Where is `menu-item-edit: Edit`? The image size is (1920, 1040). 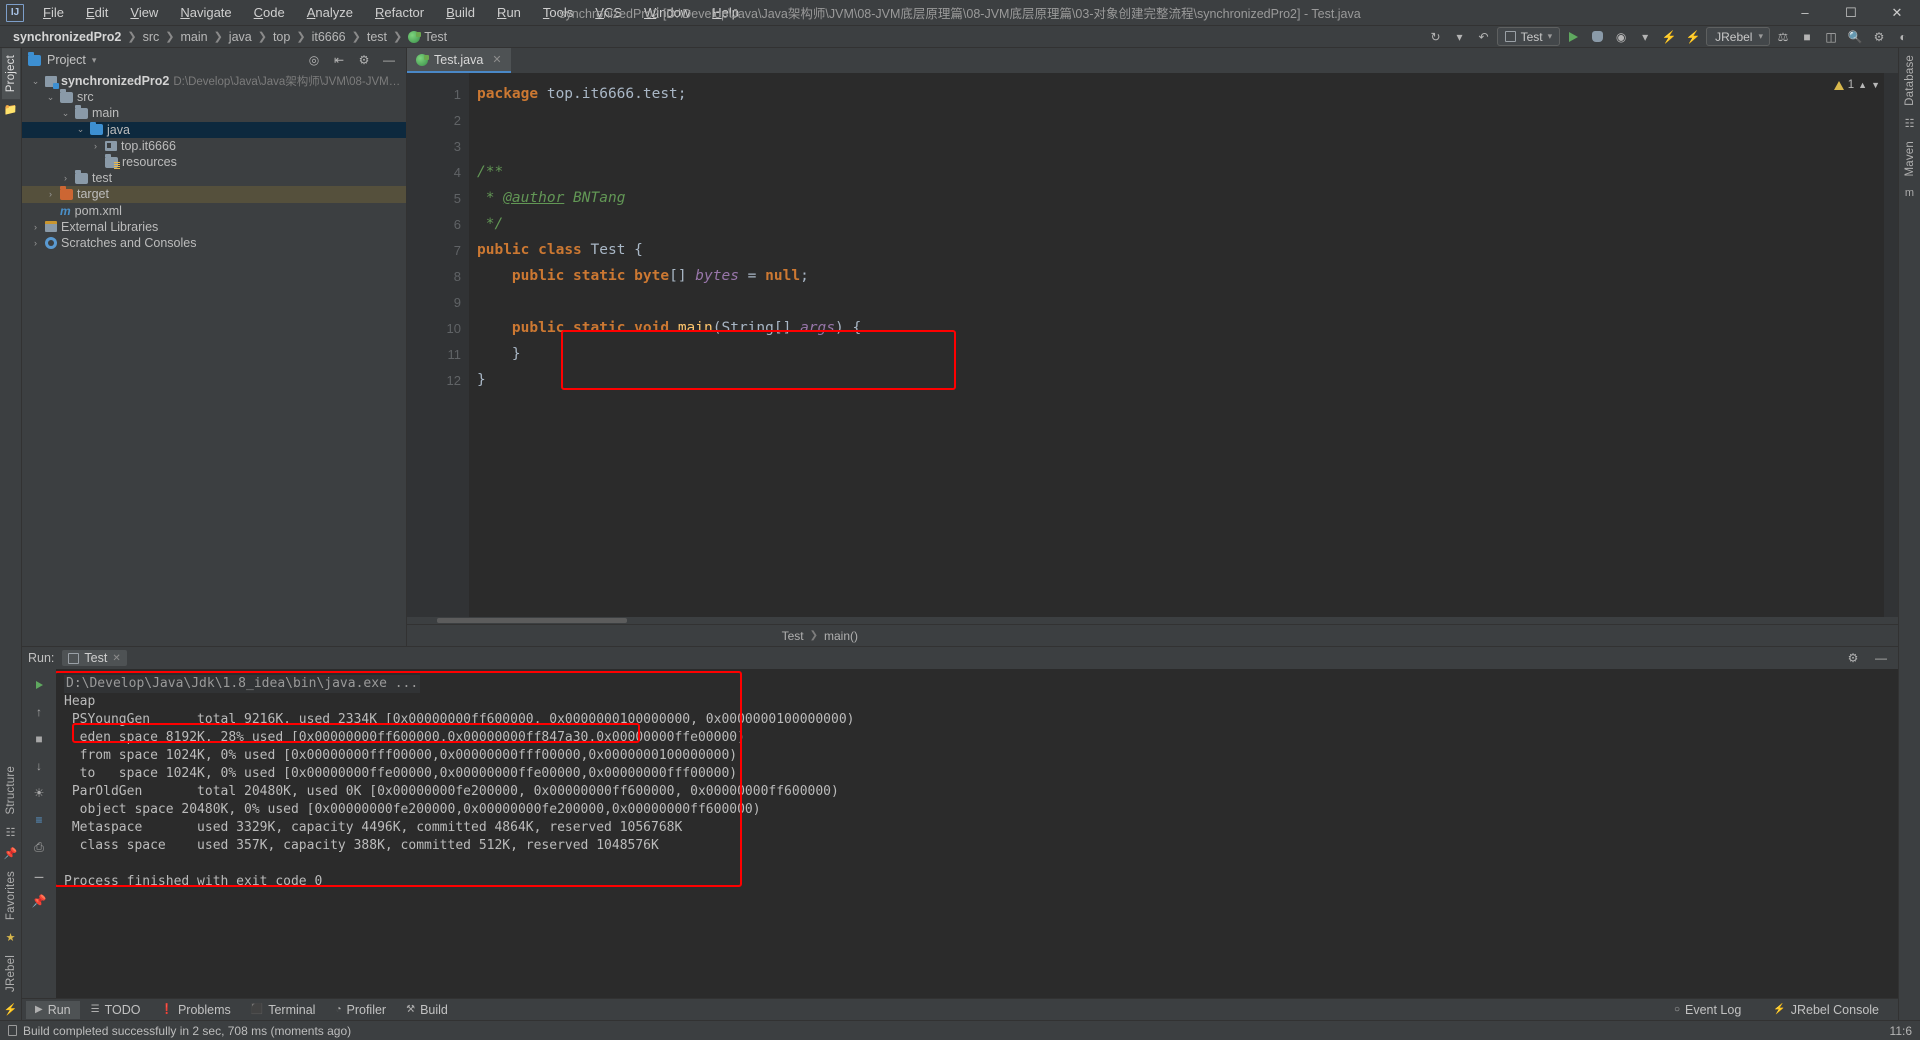
menu-item-edit: Edit is located at coordinates (97, 12).